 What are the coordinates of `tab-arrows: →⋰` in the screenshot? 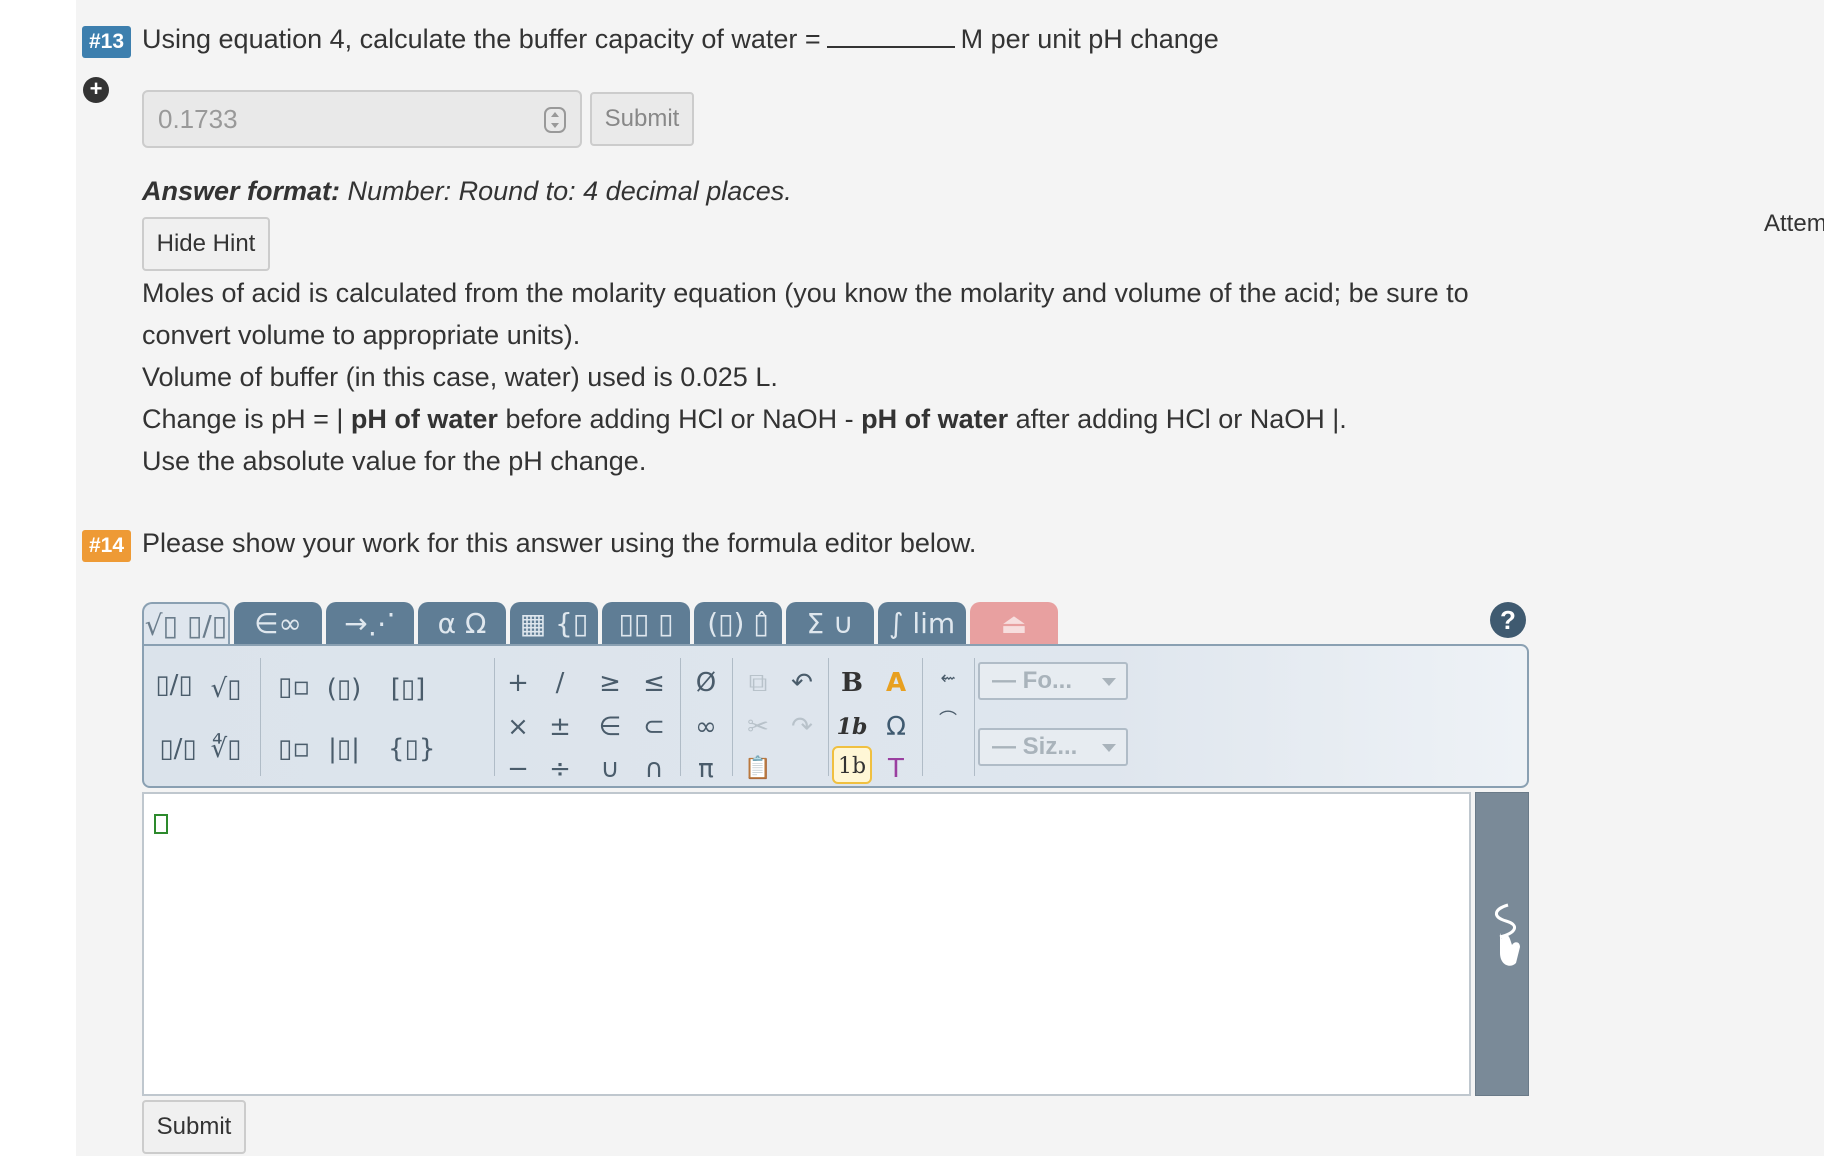 It's located at (370, 624).